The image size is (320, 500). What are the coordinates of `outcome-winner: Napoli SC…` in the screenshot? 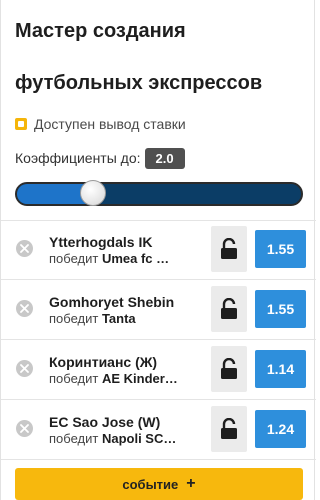 It's located at (139, 438).